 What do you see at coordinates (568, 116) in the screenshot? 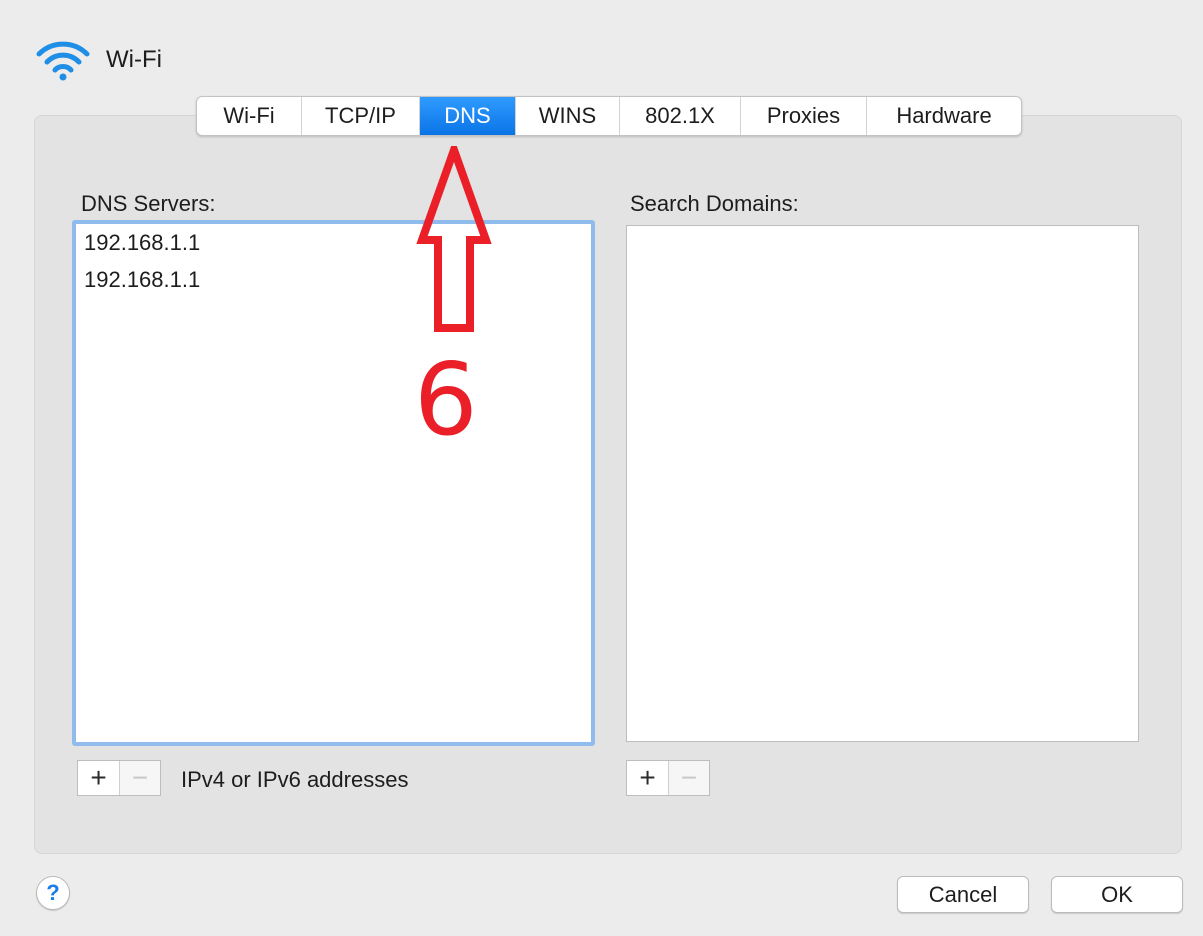
I see `tab-wins: WINS` at bounding box center [568, 116].